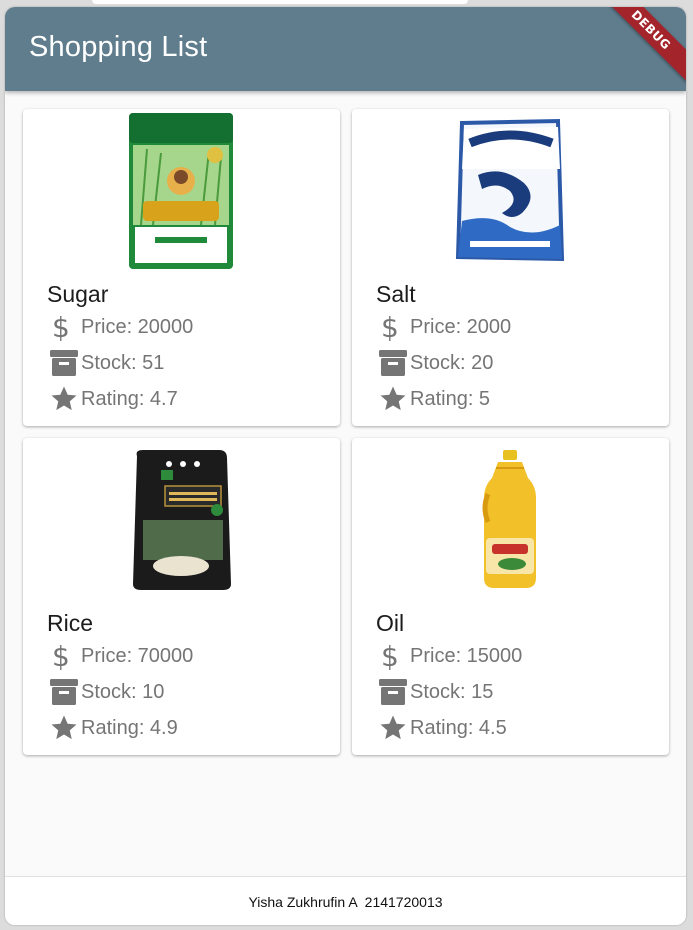 This screenshot has height=930, width=693. Describe the element at coordinates (466, 655) in the screenshot. I see `price-label: Price: 15000` at that location.